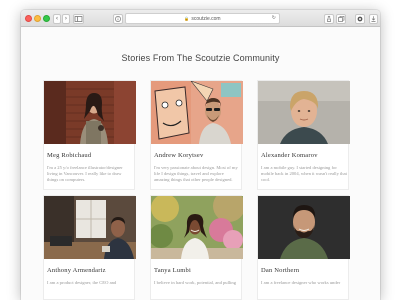  I want to click on address-bar: 🔒 scoutzie.com ↻, so click(202, 18).